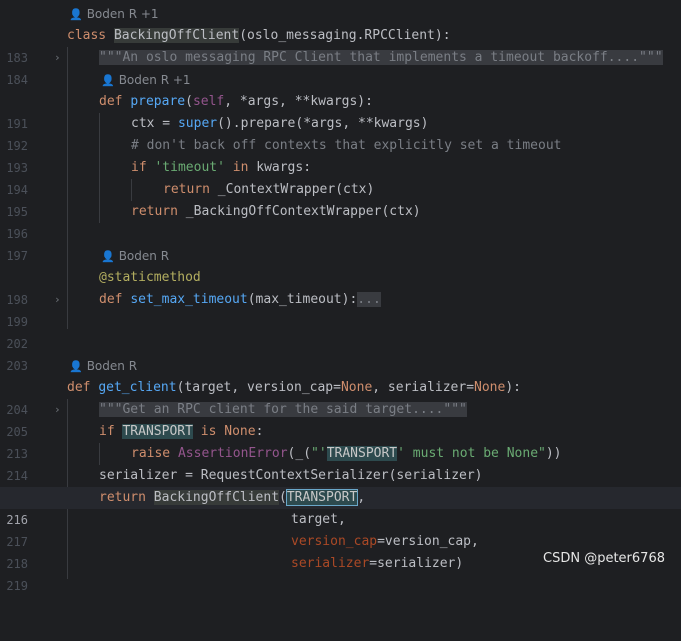  Describe the element at coordinates (17, 366) in the screenshot. I see `line-number: 203` at that location.